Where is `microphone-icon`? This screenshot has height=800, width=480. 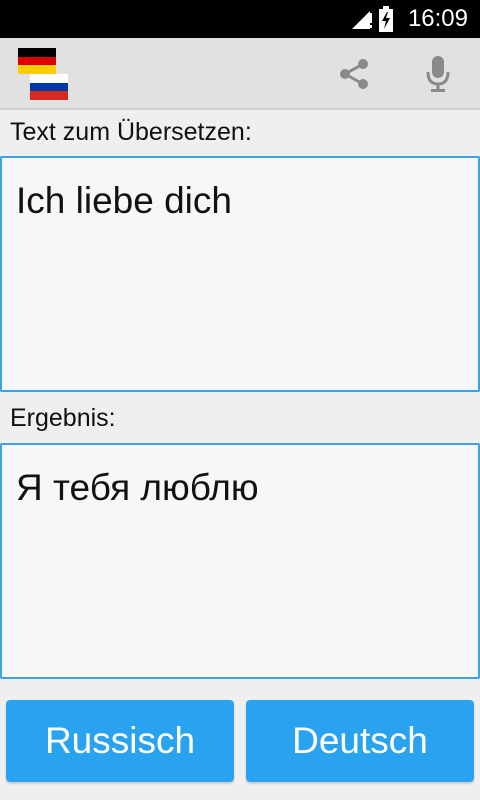
microphone-icon is located at coordinates (438, 74).